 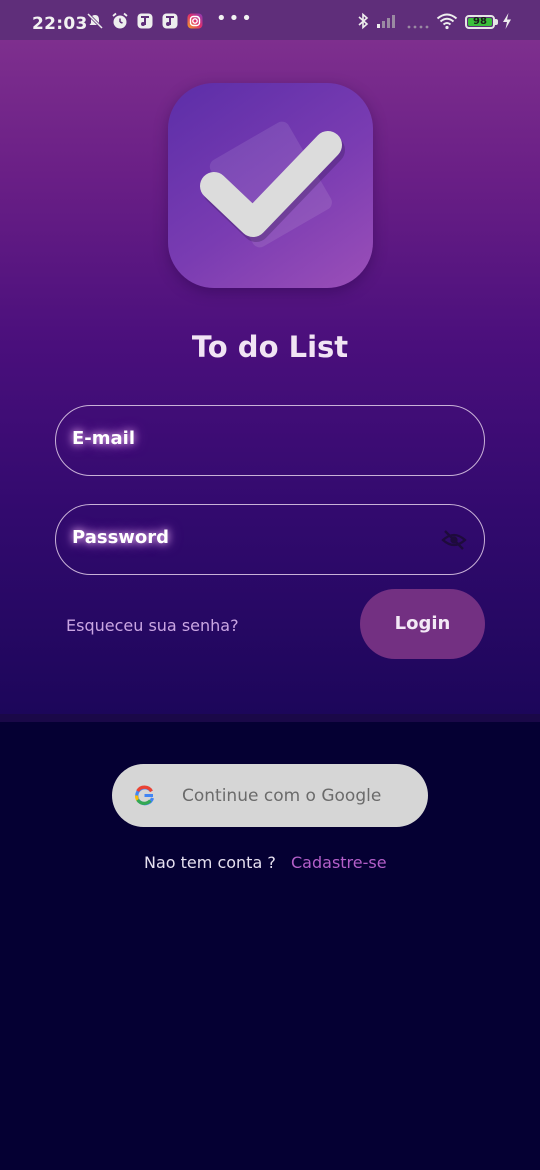 I want to click on signup-link: Cadastre-se, so click(x=339, y=862).